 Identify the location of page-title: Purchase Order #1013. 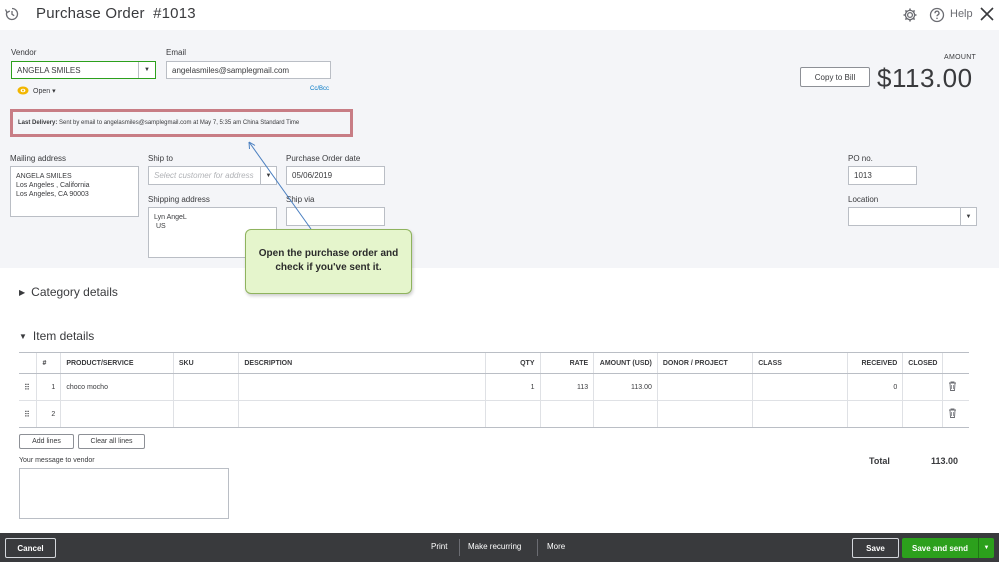
(116, 13).